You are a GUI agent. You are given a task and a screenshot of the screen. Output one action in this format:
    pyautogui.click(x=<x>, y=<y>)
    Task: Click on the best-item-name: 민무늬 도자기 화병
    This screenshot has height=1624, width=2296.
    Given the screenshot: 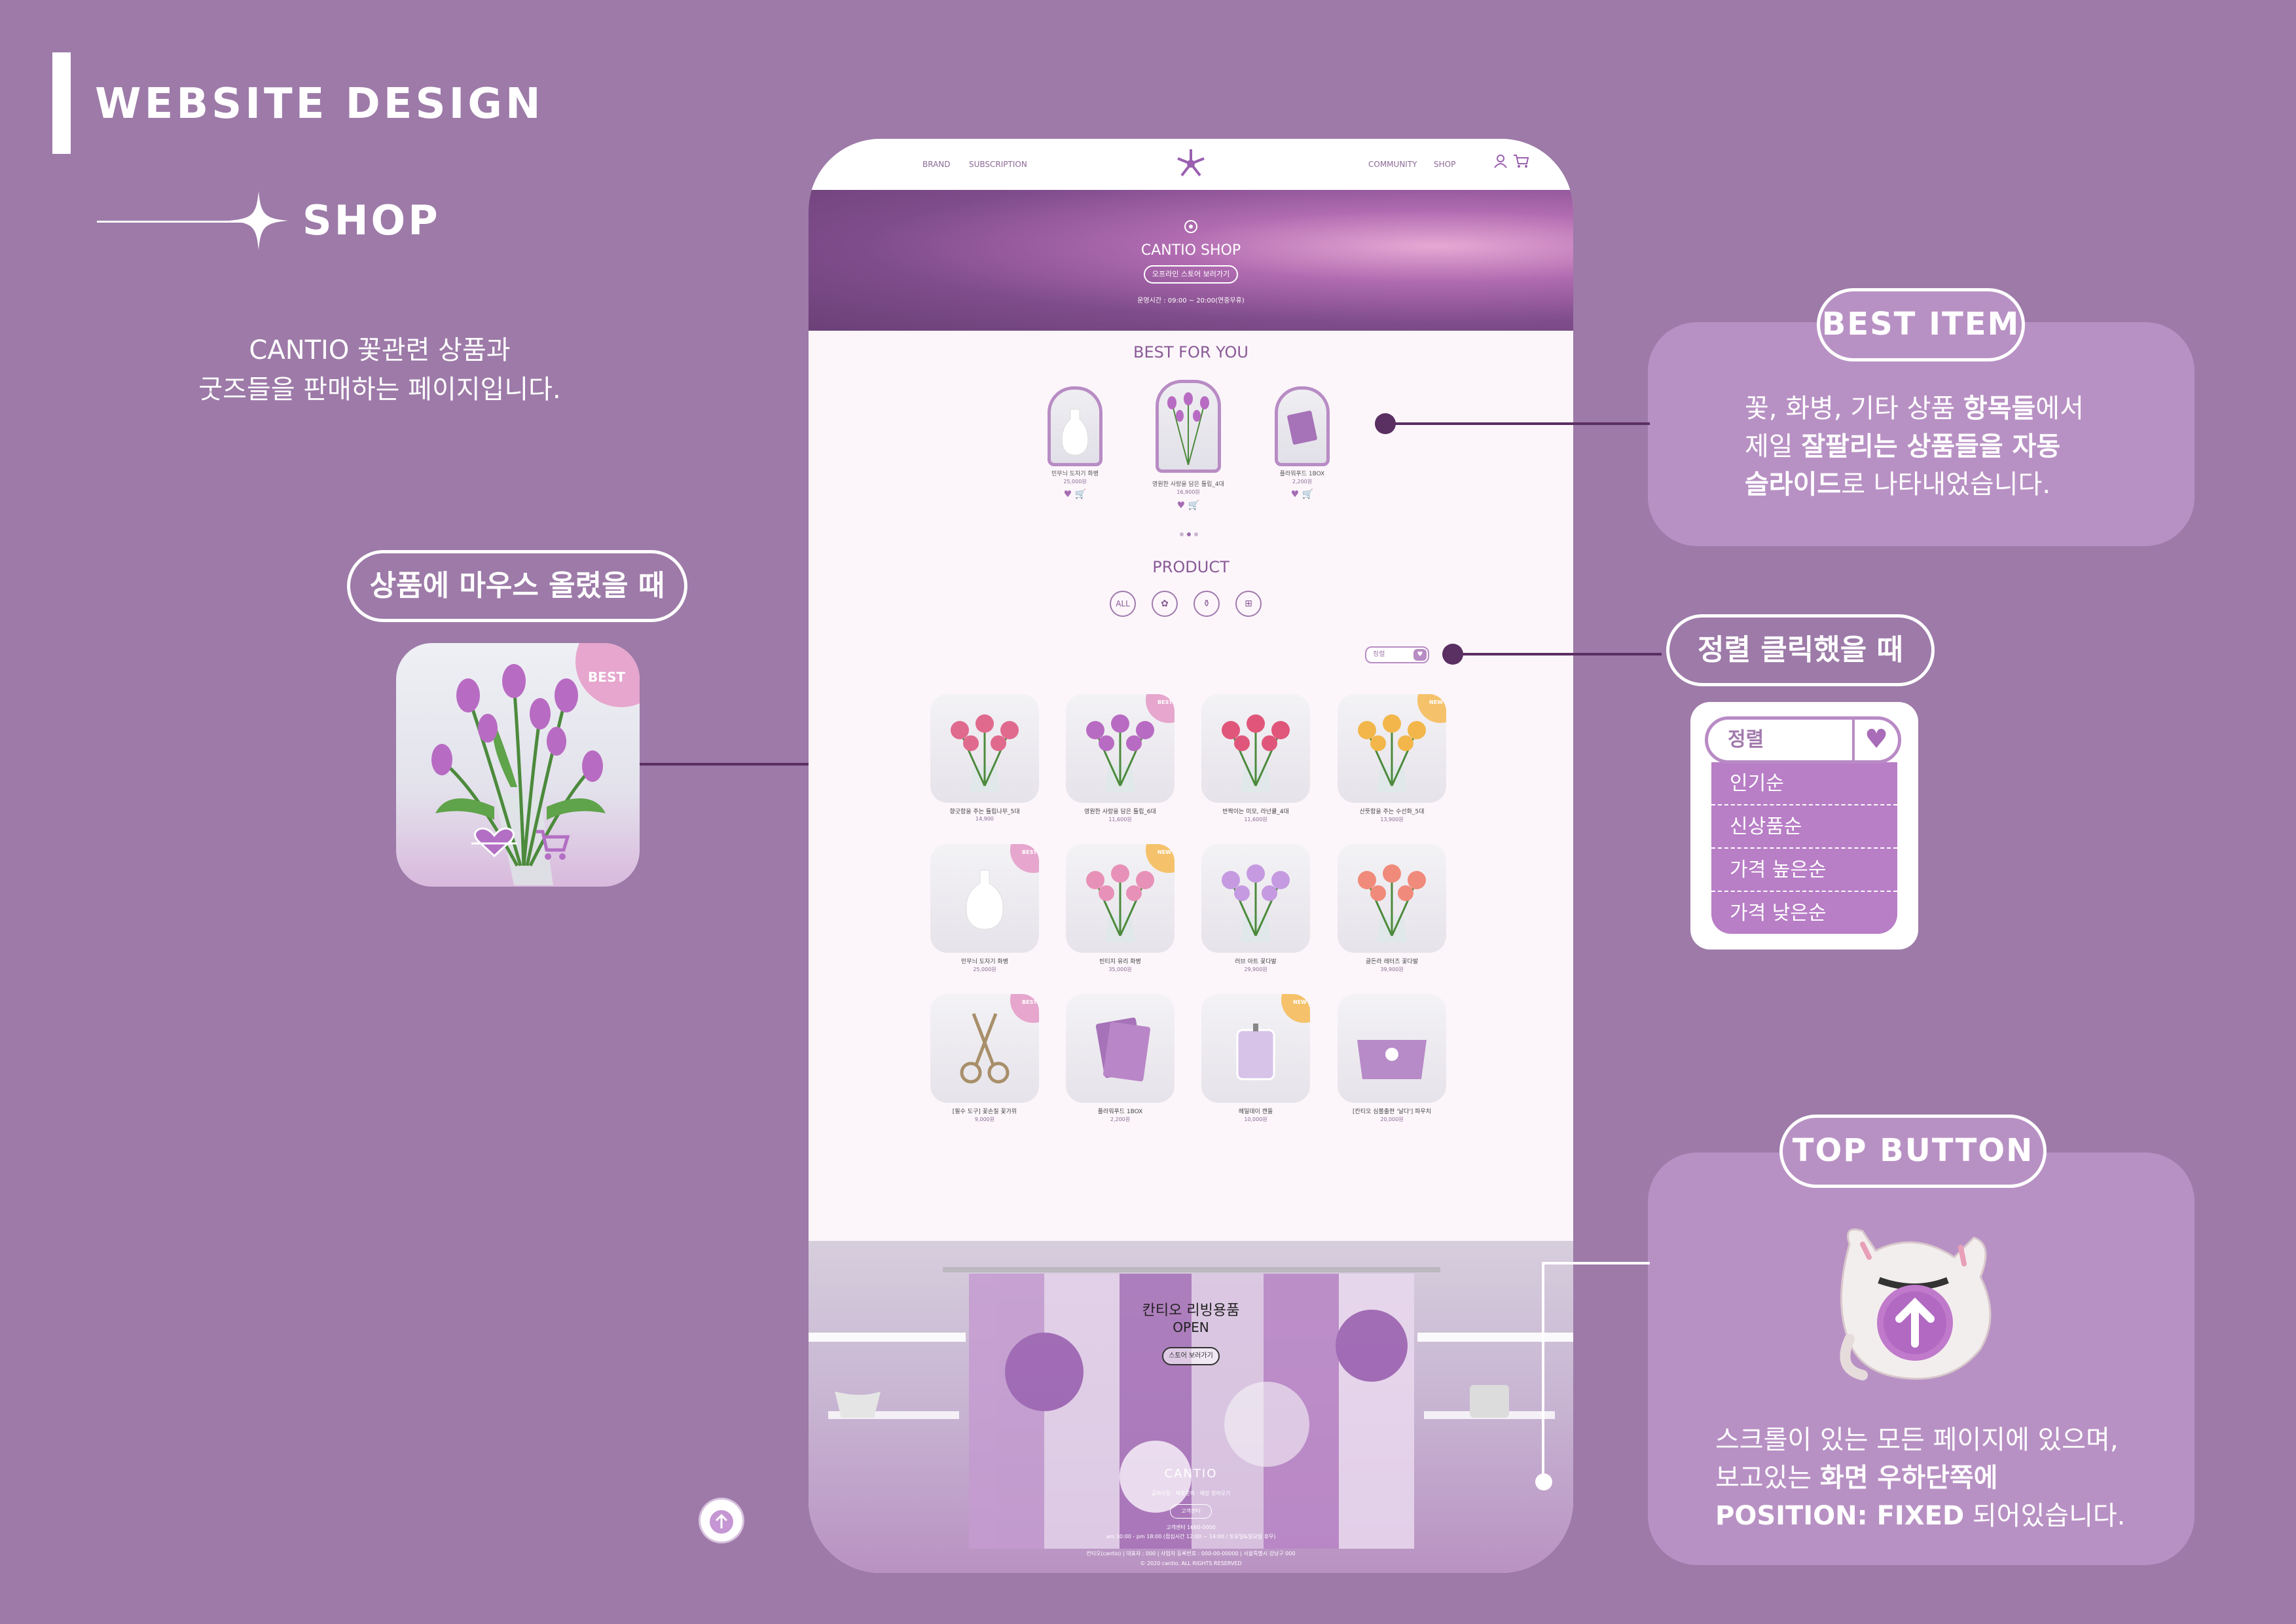 What is the action you would take?
    pyautogui.click(x=1075, y=474)
    